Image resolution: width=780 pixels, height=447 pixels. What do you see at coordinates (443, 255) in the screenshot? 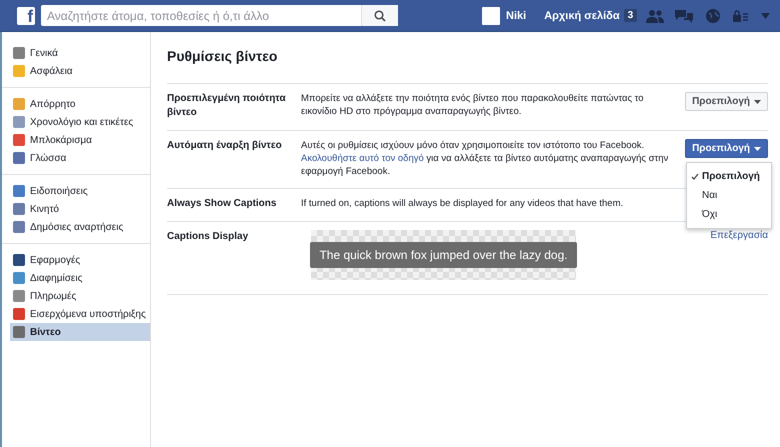
I see `caption-text: The quick brown fox jumped over the lazy dog.` at bounding box center [443, 255].